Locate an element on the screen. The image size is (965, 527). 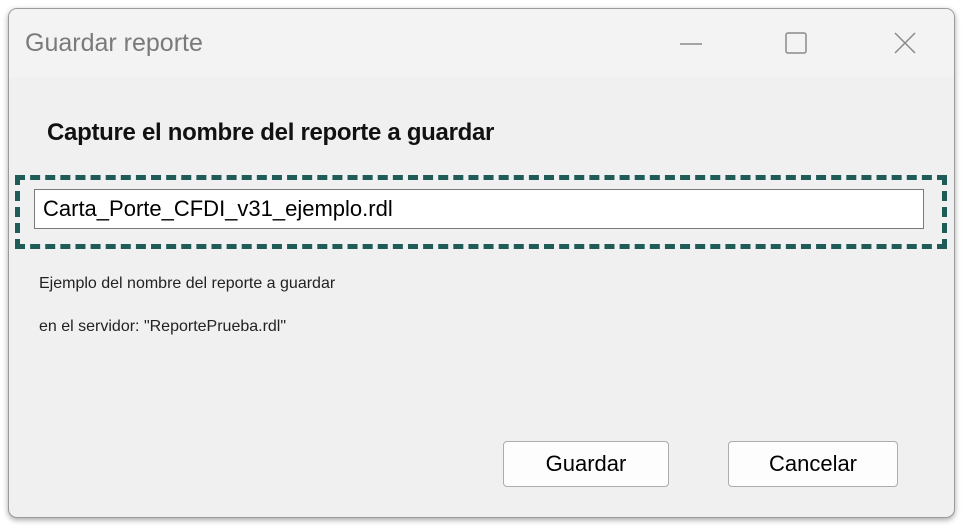
report-name-input is located at coordinates (479, 209).